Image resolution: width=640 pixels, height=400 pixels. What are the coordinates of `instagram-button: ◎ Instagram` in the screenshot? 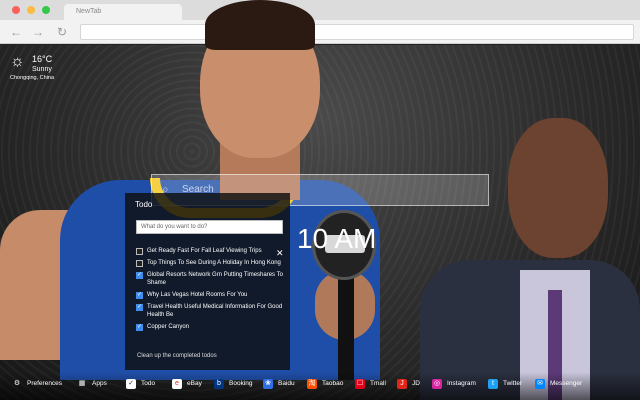 It's located at (454, 384).